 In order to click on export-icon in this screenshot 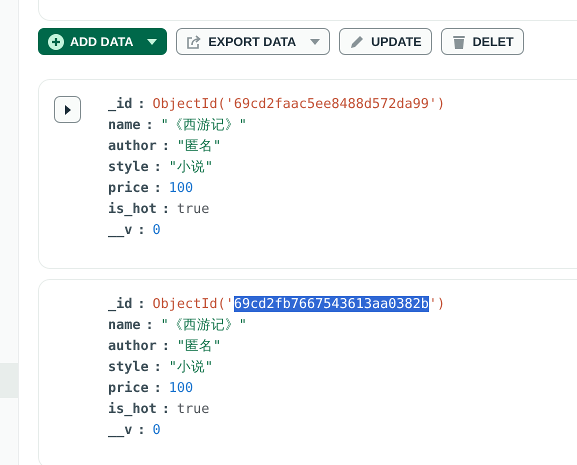, I will do `click(194, 42)`.